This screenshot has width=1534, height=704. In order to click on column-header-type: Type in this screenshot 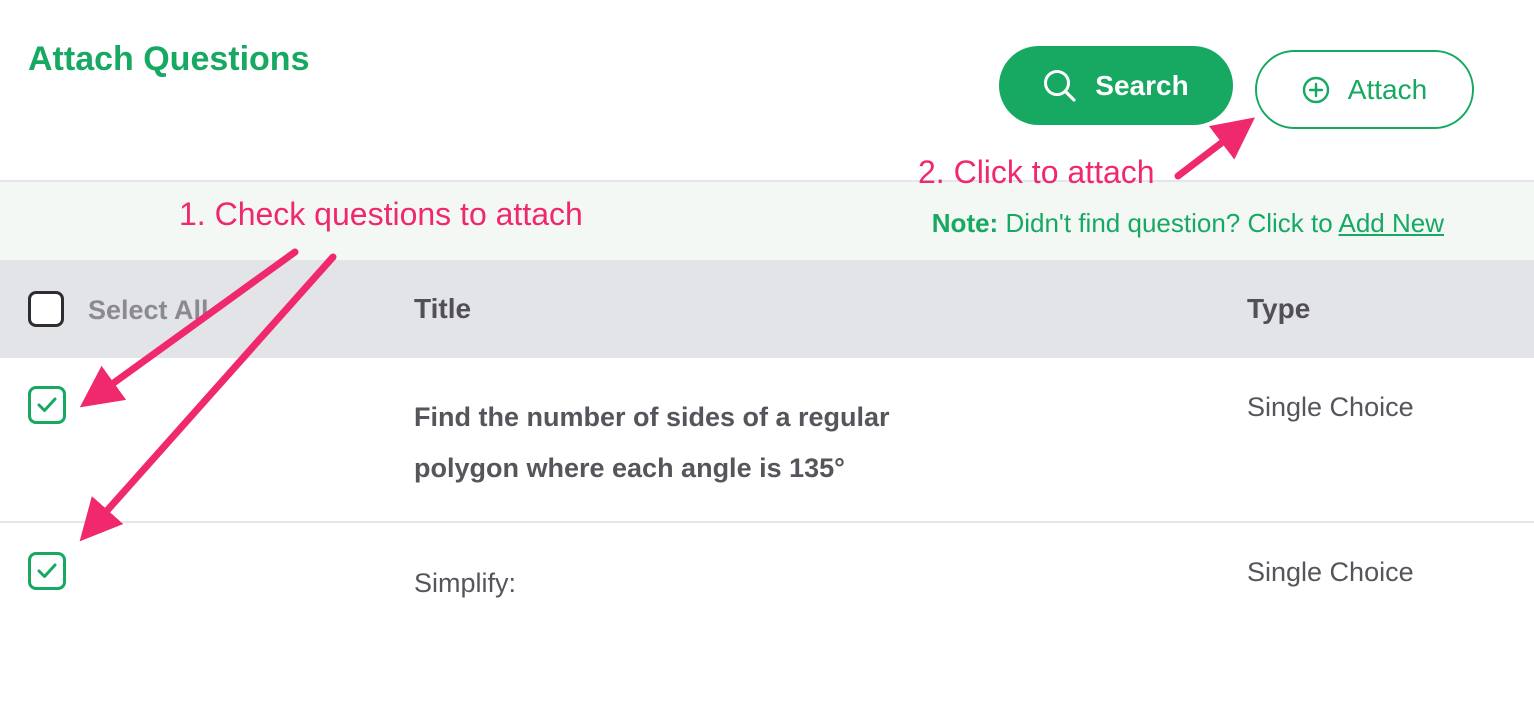, I will do `click(1279, 308)`.